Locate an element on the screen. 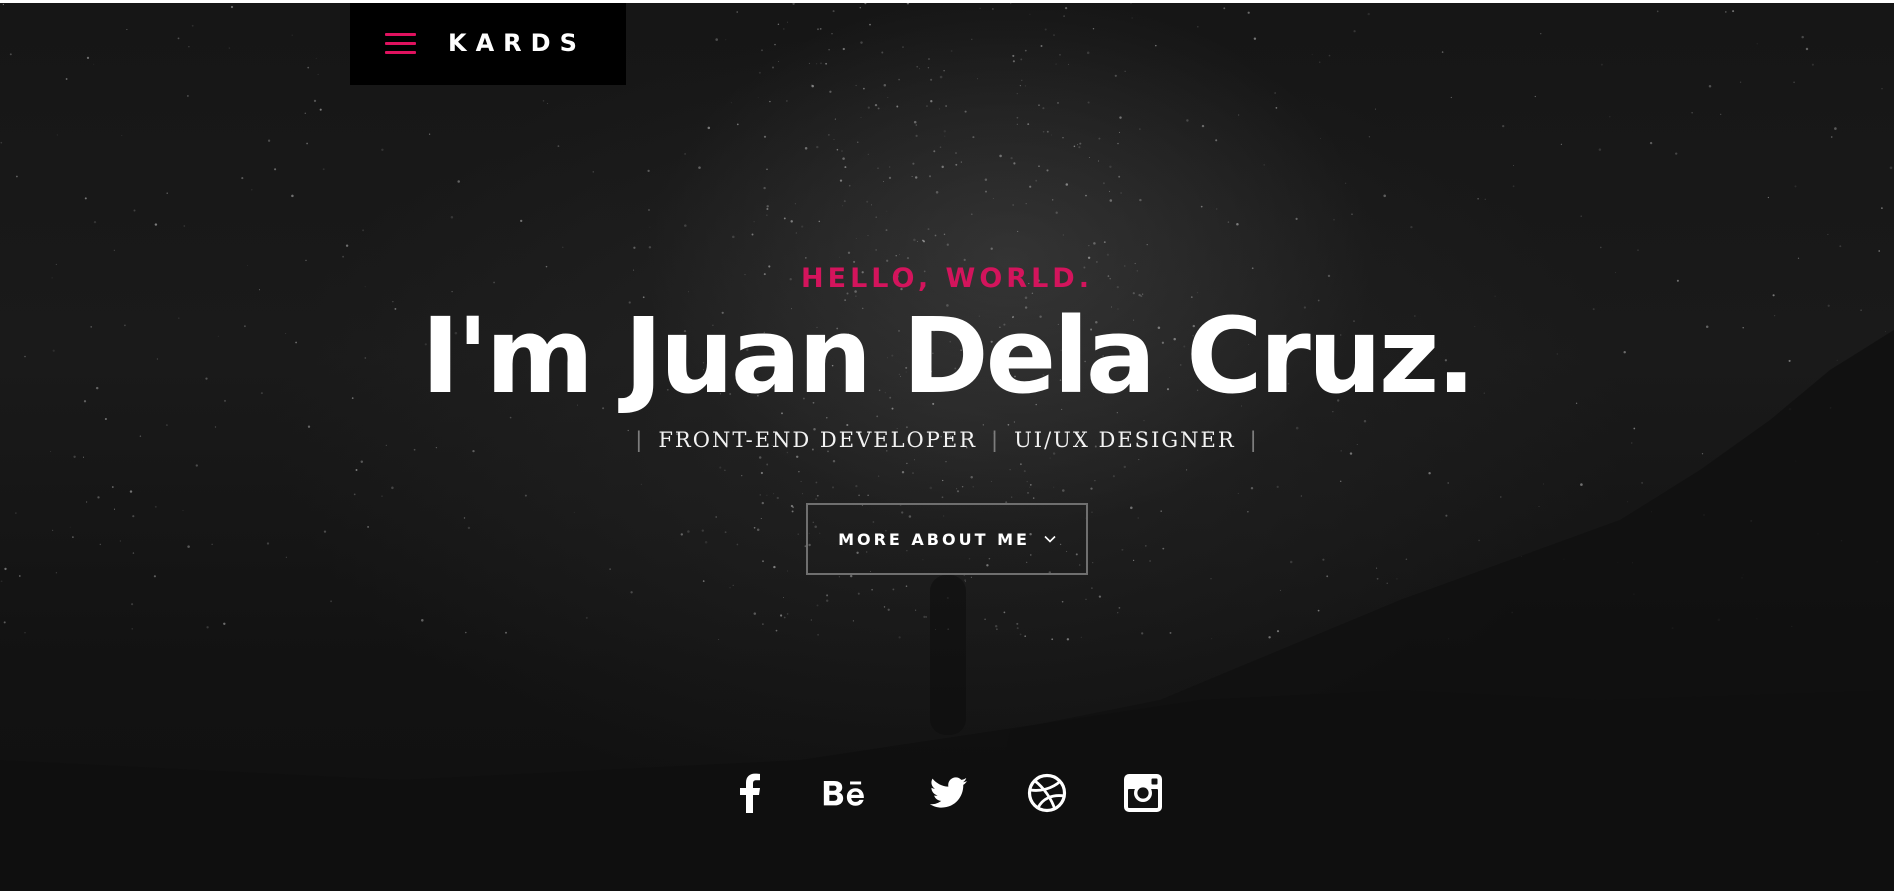  greeting-text: HELLO, WORLD. is located at coordinates (947, 278).